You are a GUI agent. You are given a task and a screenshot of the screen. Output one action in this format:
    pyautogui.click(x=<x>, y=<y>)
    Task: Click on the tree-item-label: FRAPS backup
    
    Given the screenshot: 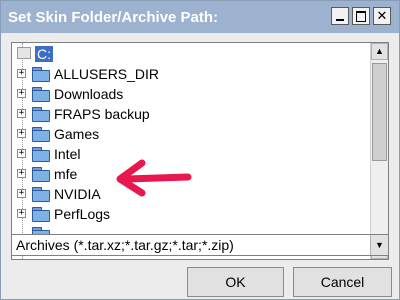 What is the action you would take?
    pyautogui.click(x=102, y=114)
    